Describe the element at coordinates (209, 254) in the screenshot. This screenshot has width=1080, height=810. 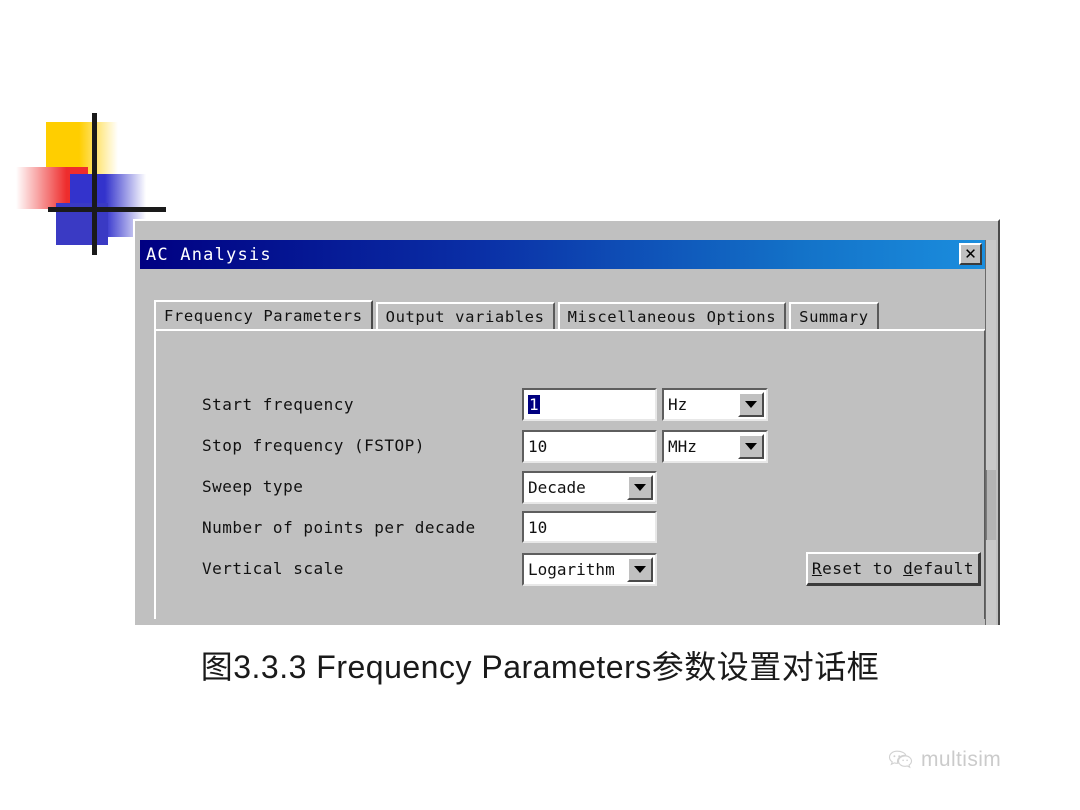
I see `dialog-title: AC Analysis` at that location.